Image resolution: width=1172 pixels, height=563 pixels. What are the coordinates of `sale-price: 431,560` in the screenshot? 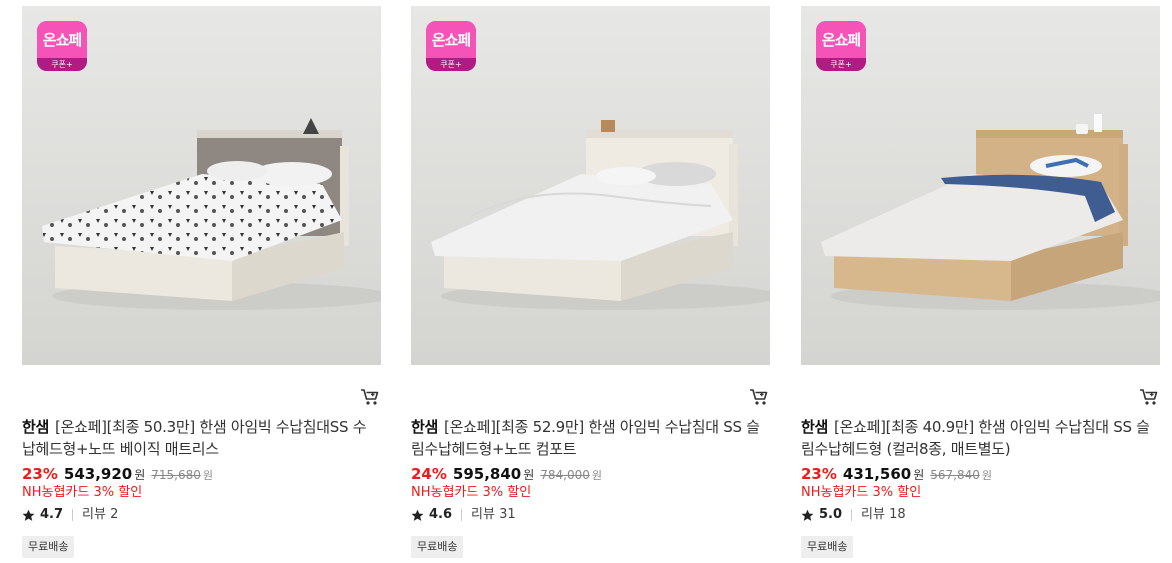 It's located at (877, 474).